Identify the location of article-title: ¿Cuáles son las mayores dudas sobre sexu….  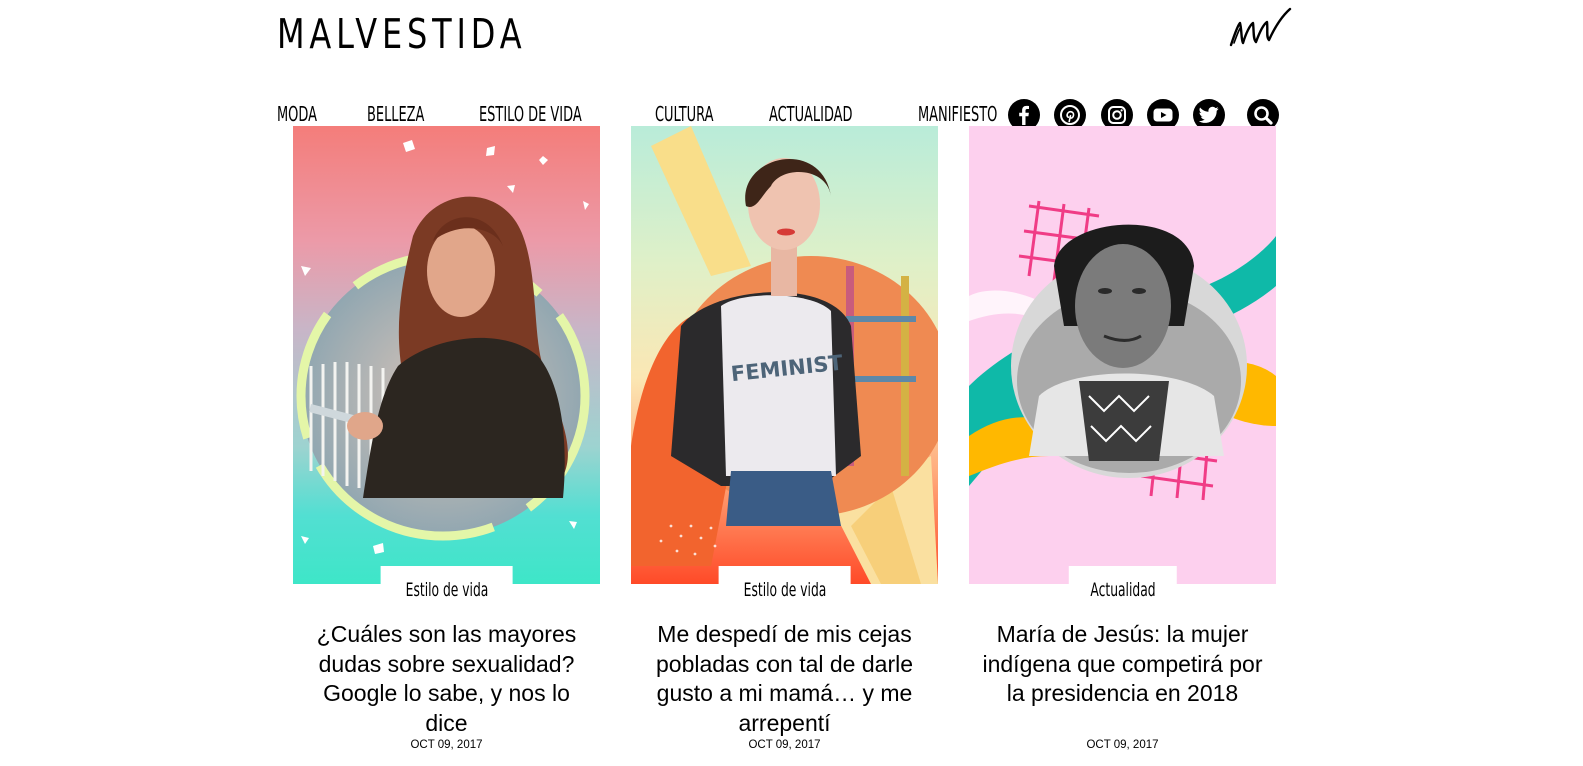
(446, 679).